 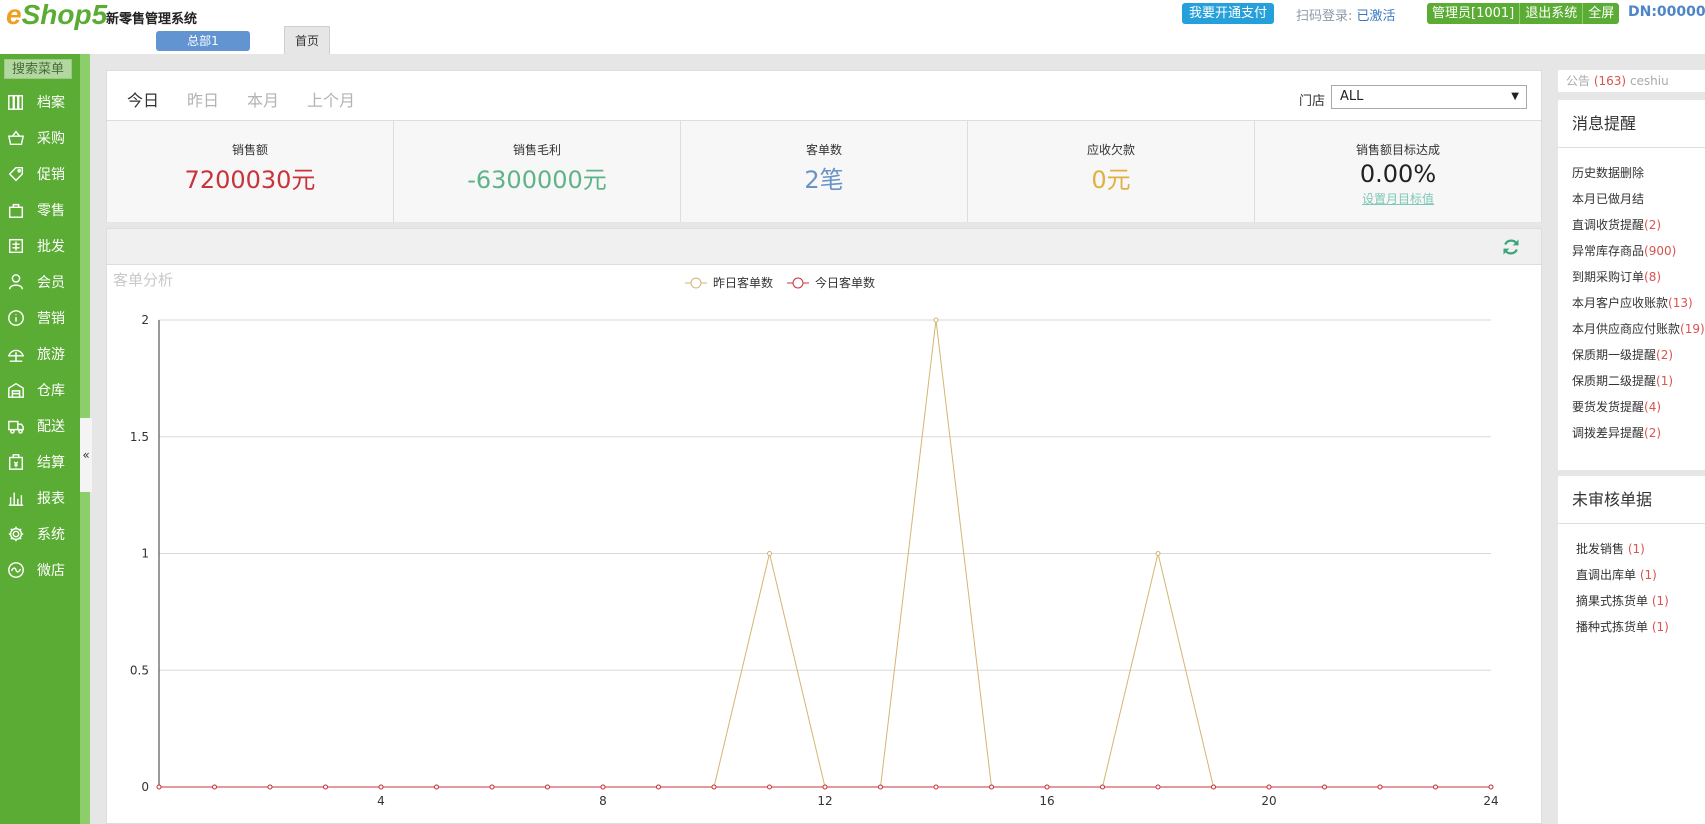 I want to click on period-tabs: 今日 昨日 本月 上个月, so click(x=241, y=99).